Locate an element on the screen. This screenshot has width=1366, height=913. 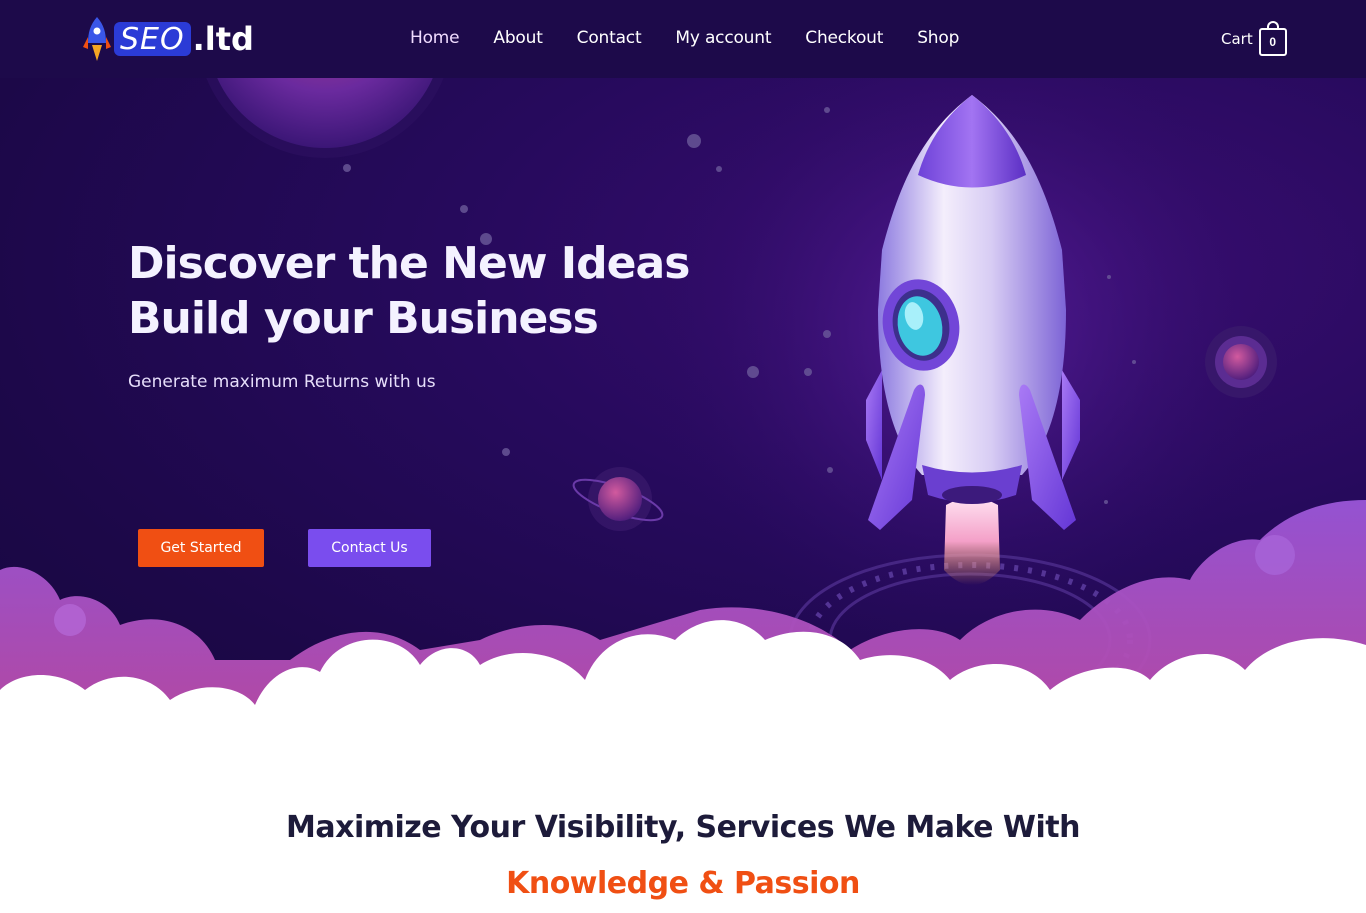
cart-count: 0 is located at coordinates (1273, 42).